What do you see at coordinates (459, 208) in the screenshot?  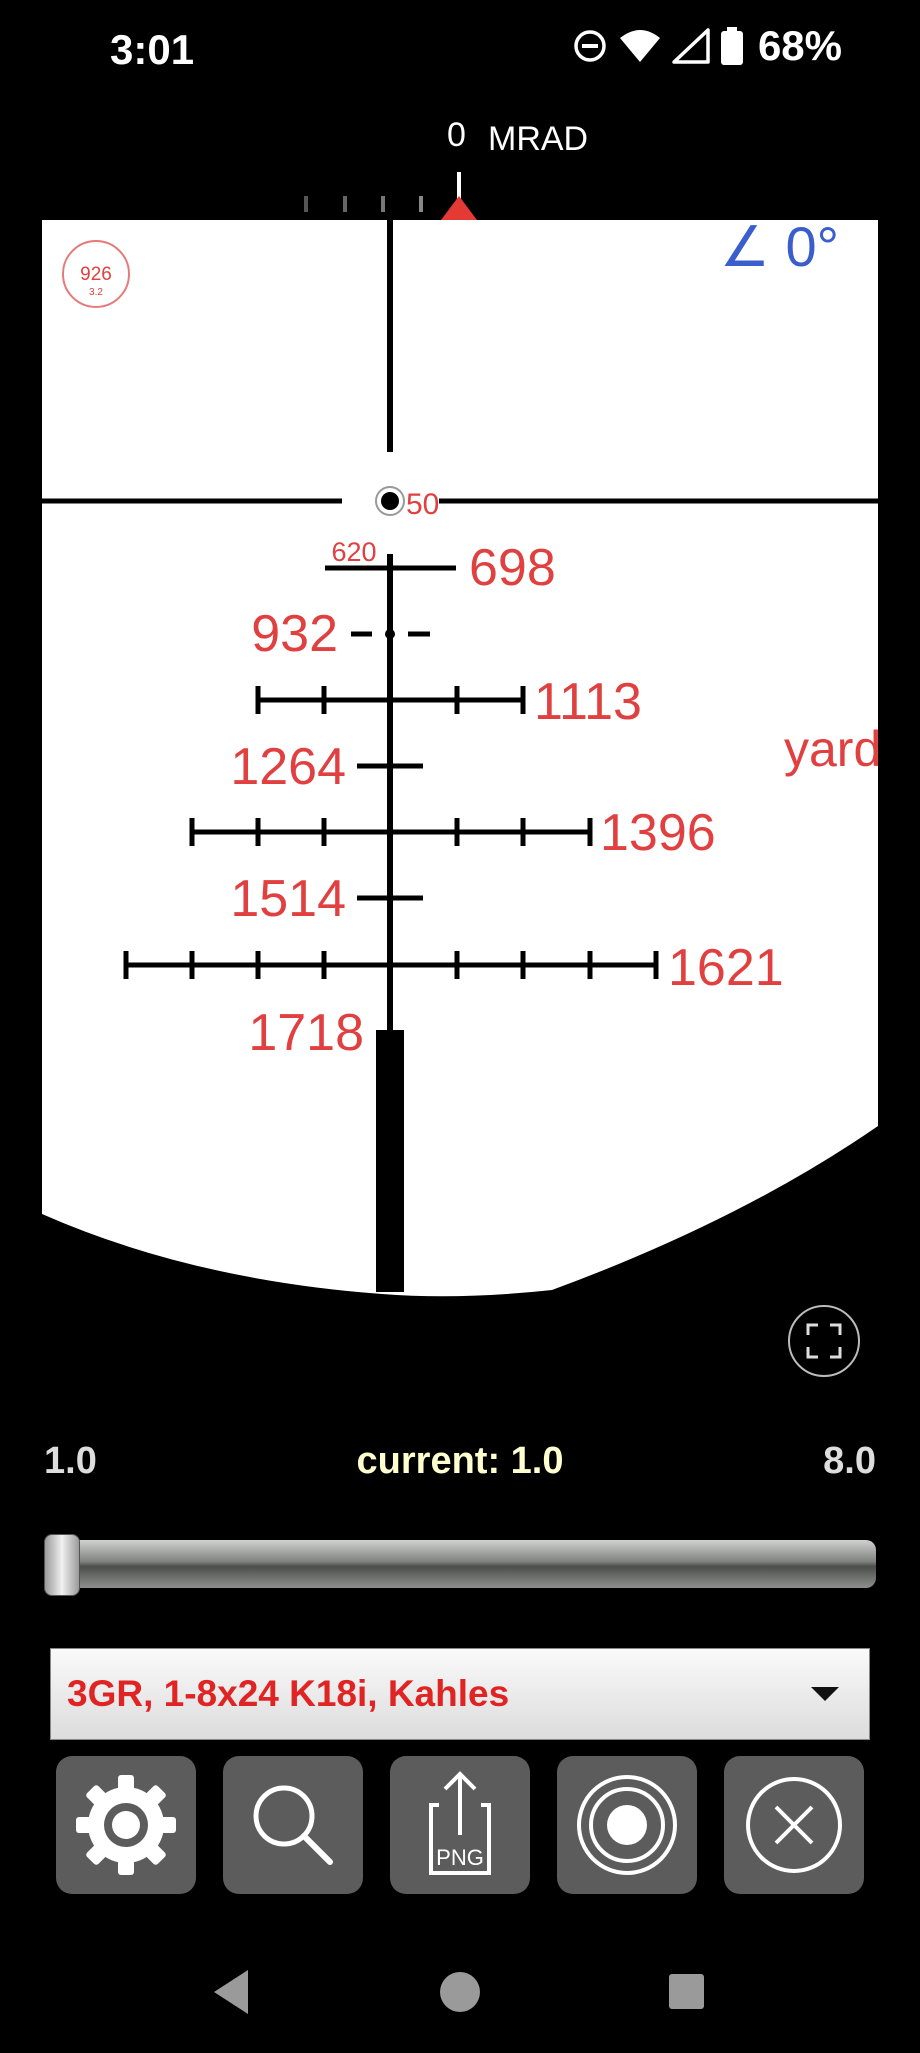 I see `mrad-pointer-icon` at bounding box center [459, 208].